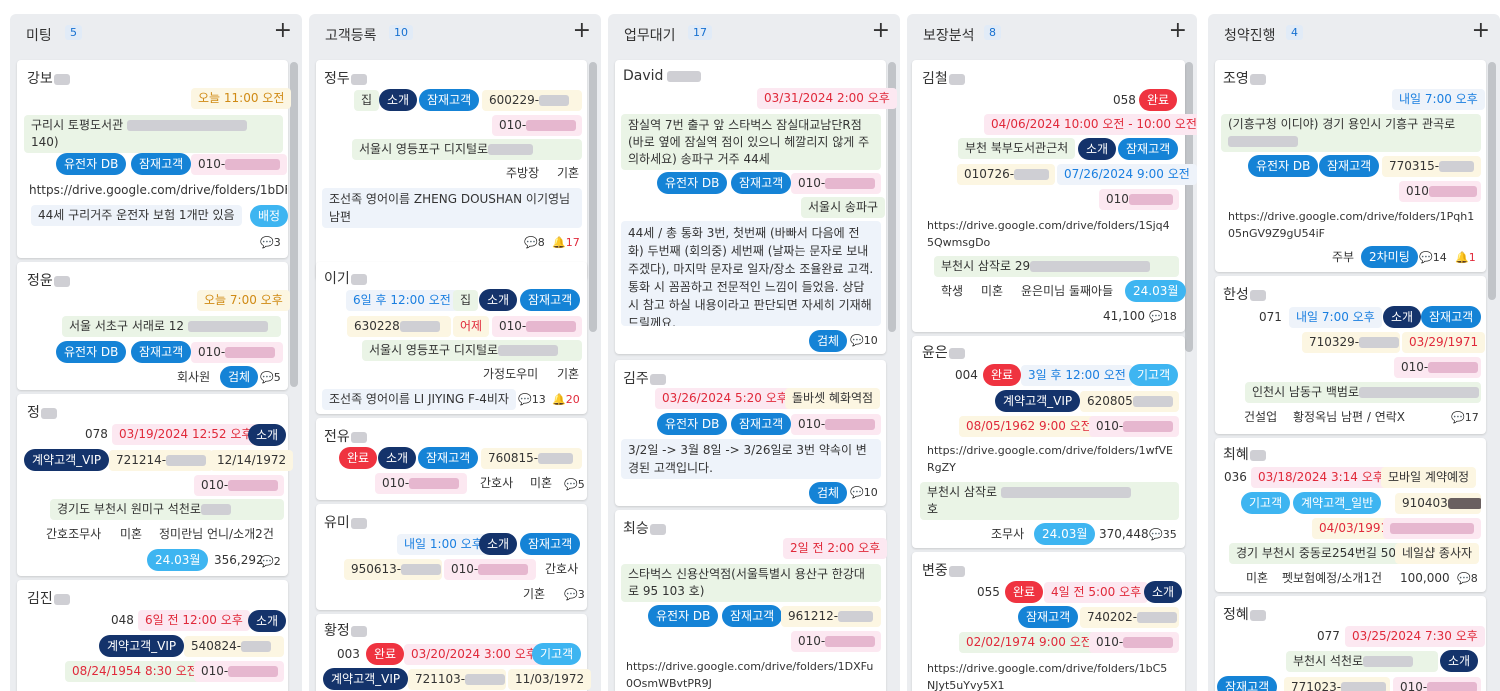 This screenshot has width=1500, height=691. What do you see at coordinates (692, 424) in the screenshot?
I see `source-badge: 유전자 DB` at bounding box center [692, 424].